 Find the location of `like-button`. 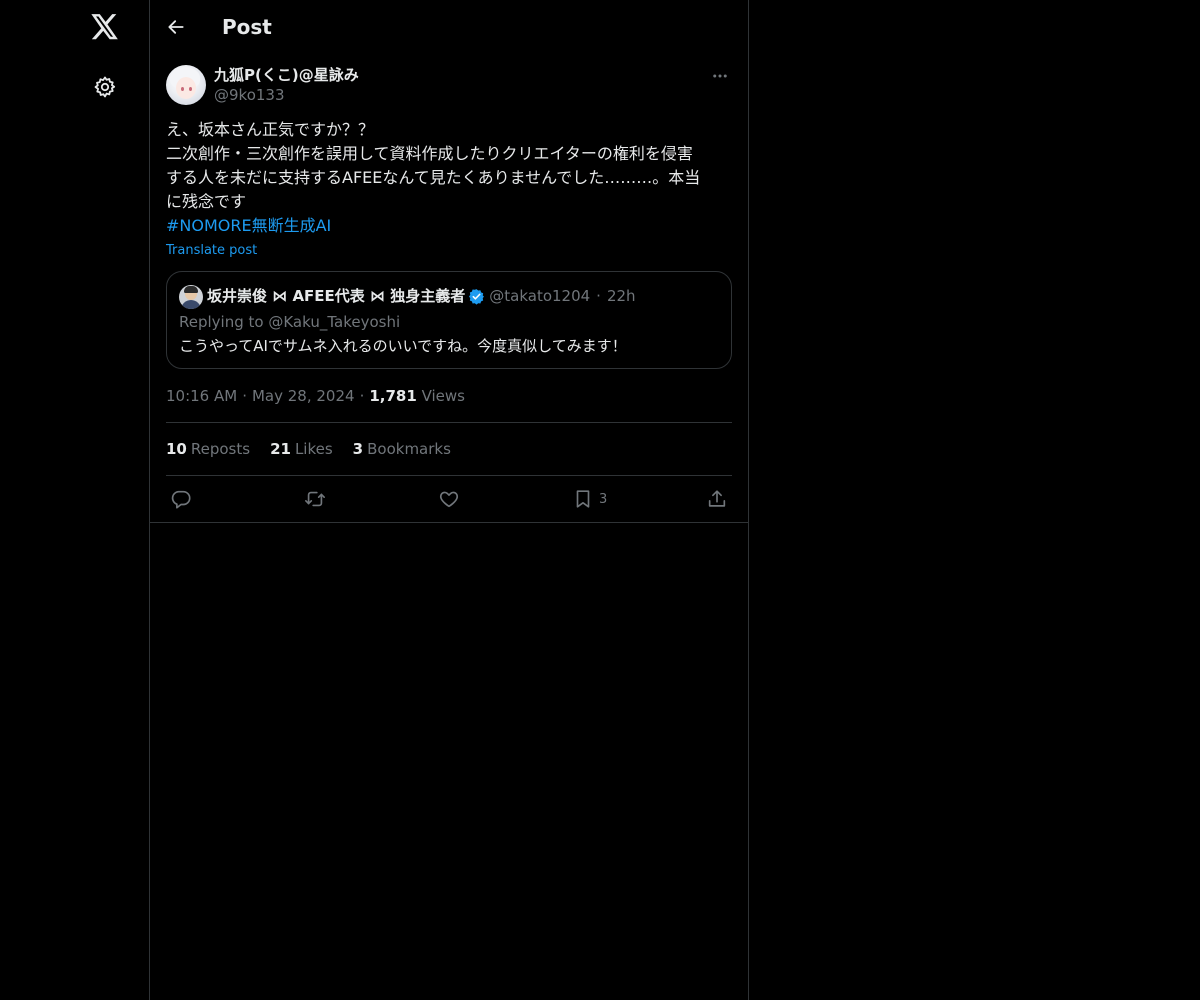

like-button is located at coordinates (449, 499).